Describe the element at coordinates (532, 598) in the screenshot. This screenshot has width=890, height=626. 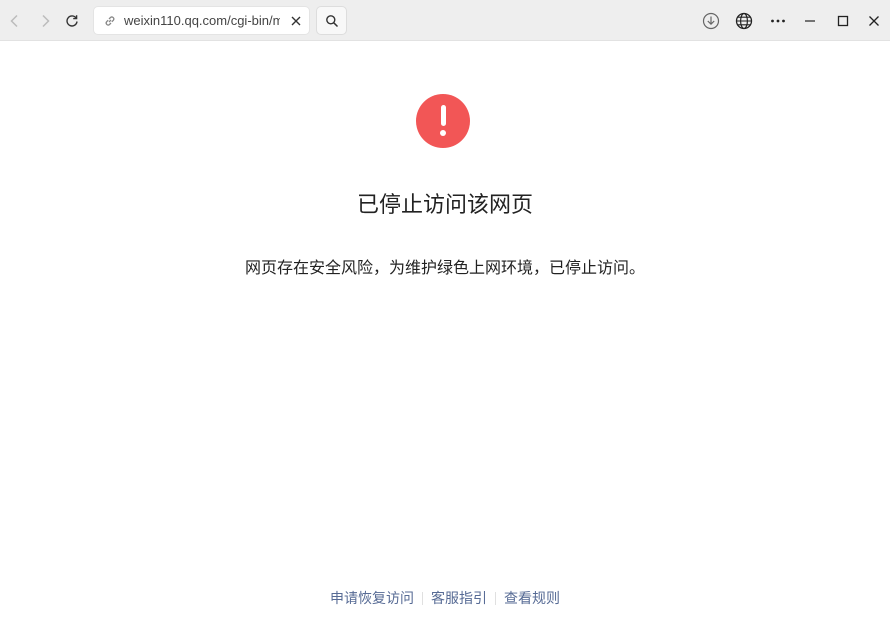
I see `view-rules-link: 查看规则` at that location.